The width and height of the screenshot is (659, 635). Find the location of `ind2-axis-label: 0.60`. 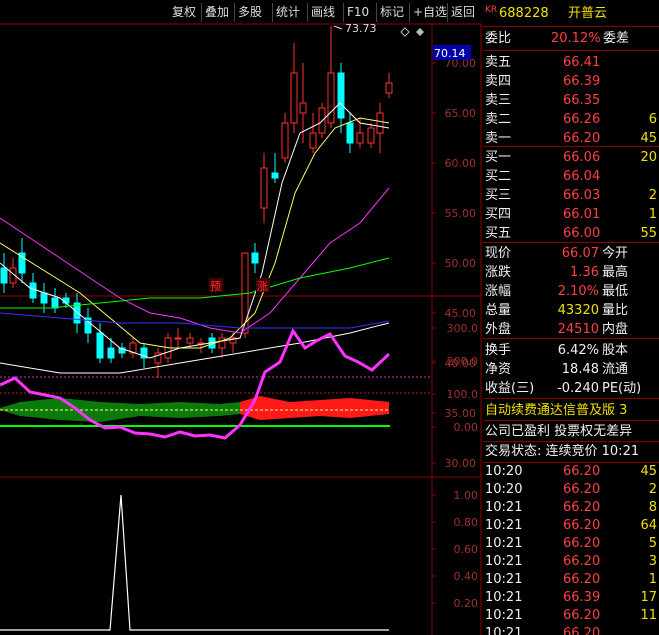

ind2-axis-label: 0.60 is located at coordinates (466, 549).